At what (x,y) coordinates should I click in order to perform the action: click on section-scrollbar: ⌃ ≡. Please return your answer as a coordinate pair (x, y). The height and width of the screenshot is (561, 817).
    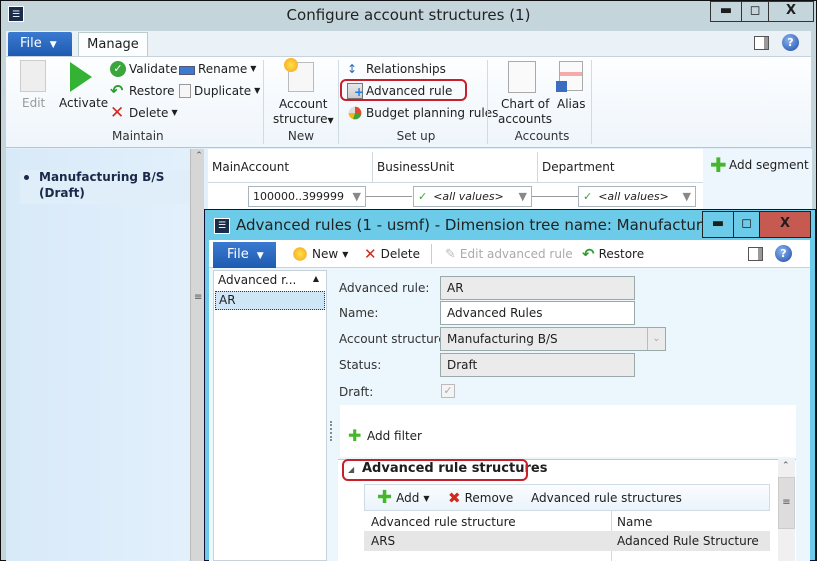
    Looking at the image, I should click on (786, 510).